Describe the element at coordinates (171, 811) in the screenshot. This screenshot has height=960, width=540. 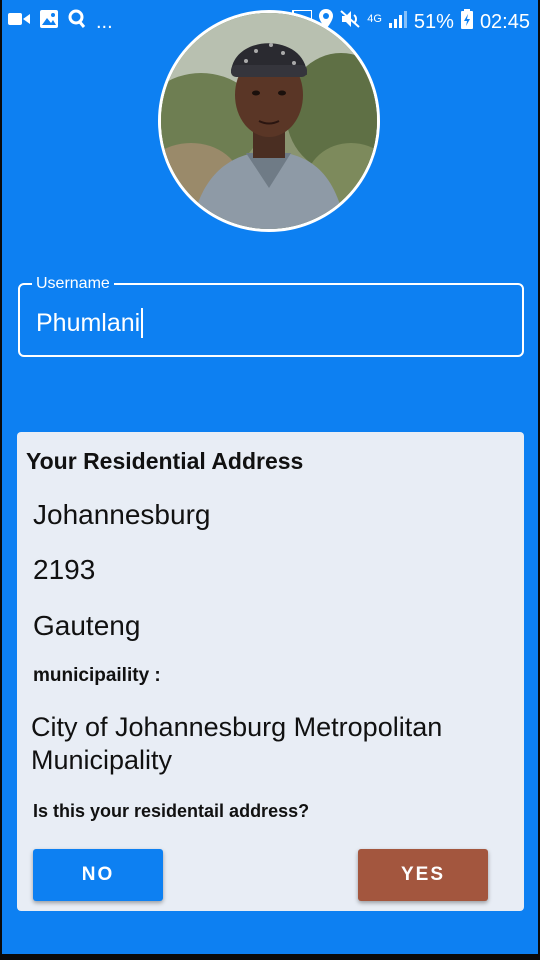
I see `confirm-question: Is this your residentail address?` at that location.